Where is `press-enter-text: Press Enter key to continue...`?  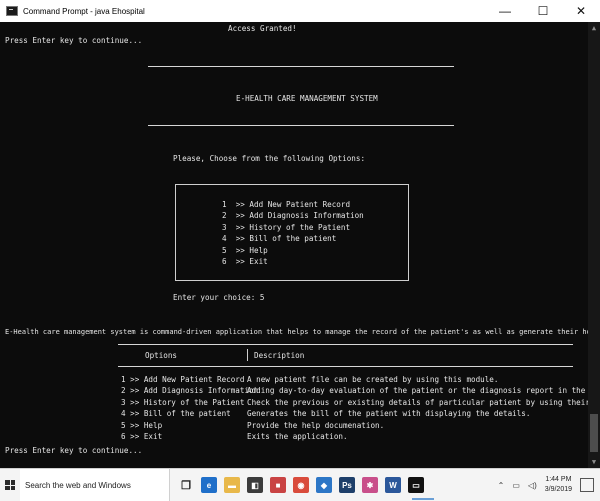 press-enter-text: Press Enter key to continue... is located at coordinates (74, 40).